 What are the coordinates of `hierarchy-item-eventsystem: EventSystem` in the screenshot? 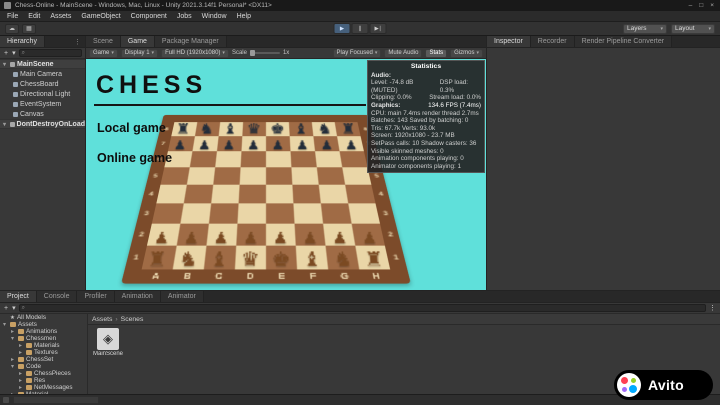 It's located at (42, 104).